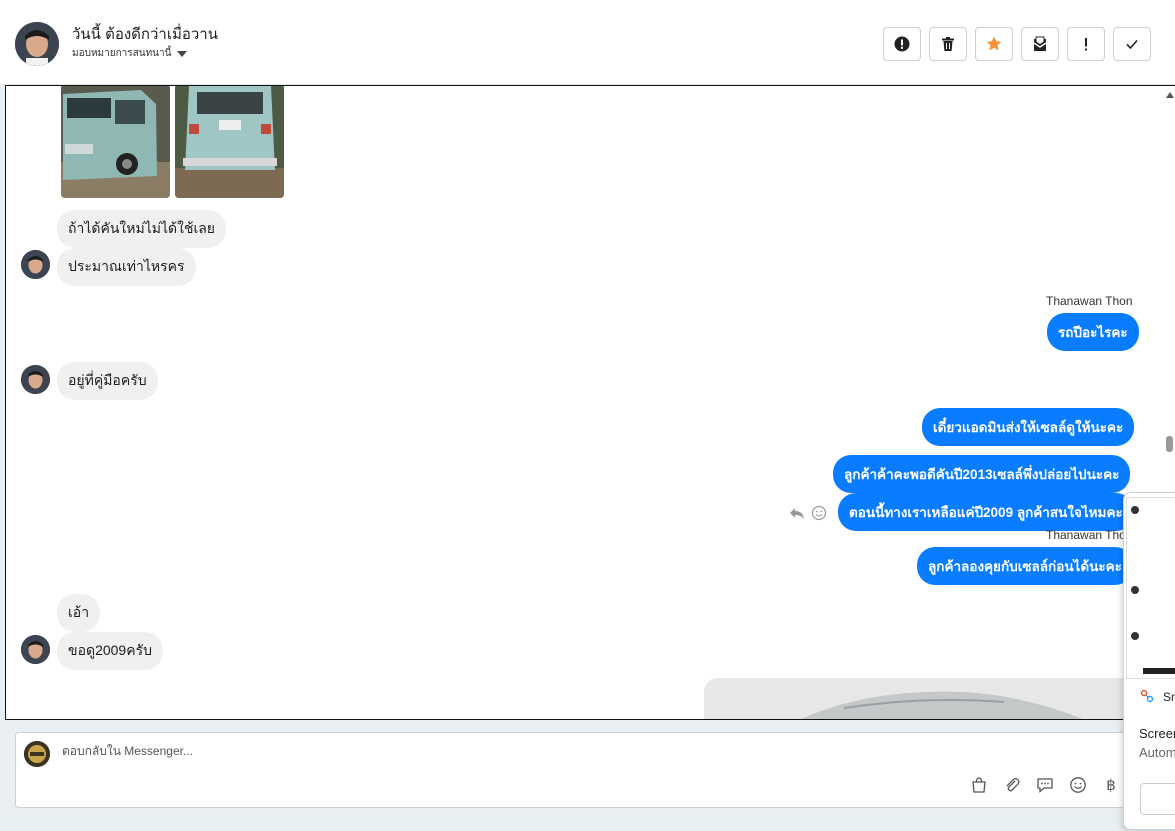  Describe the element at coordinates (1111, 785) in the screenshot. I see `baht-icon: ฿` at that location.